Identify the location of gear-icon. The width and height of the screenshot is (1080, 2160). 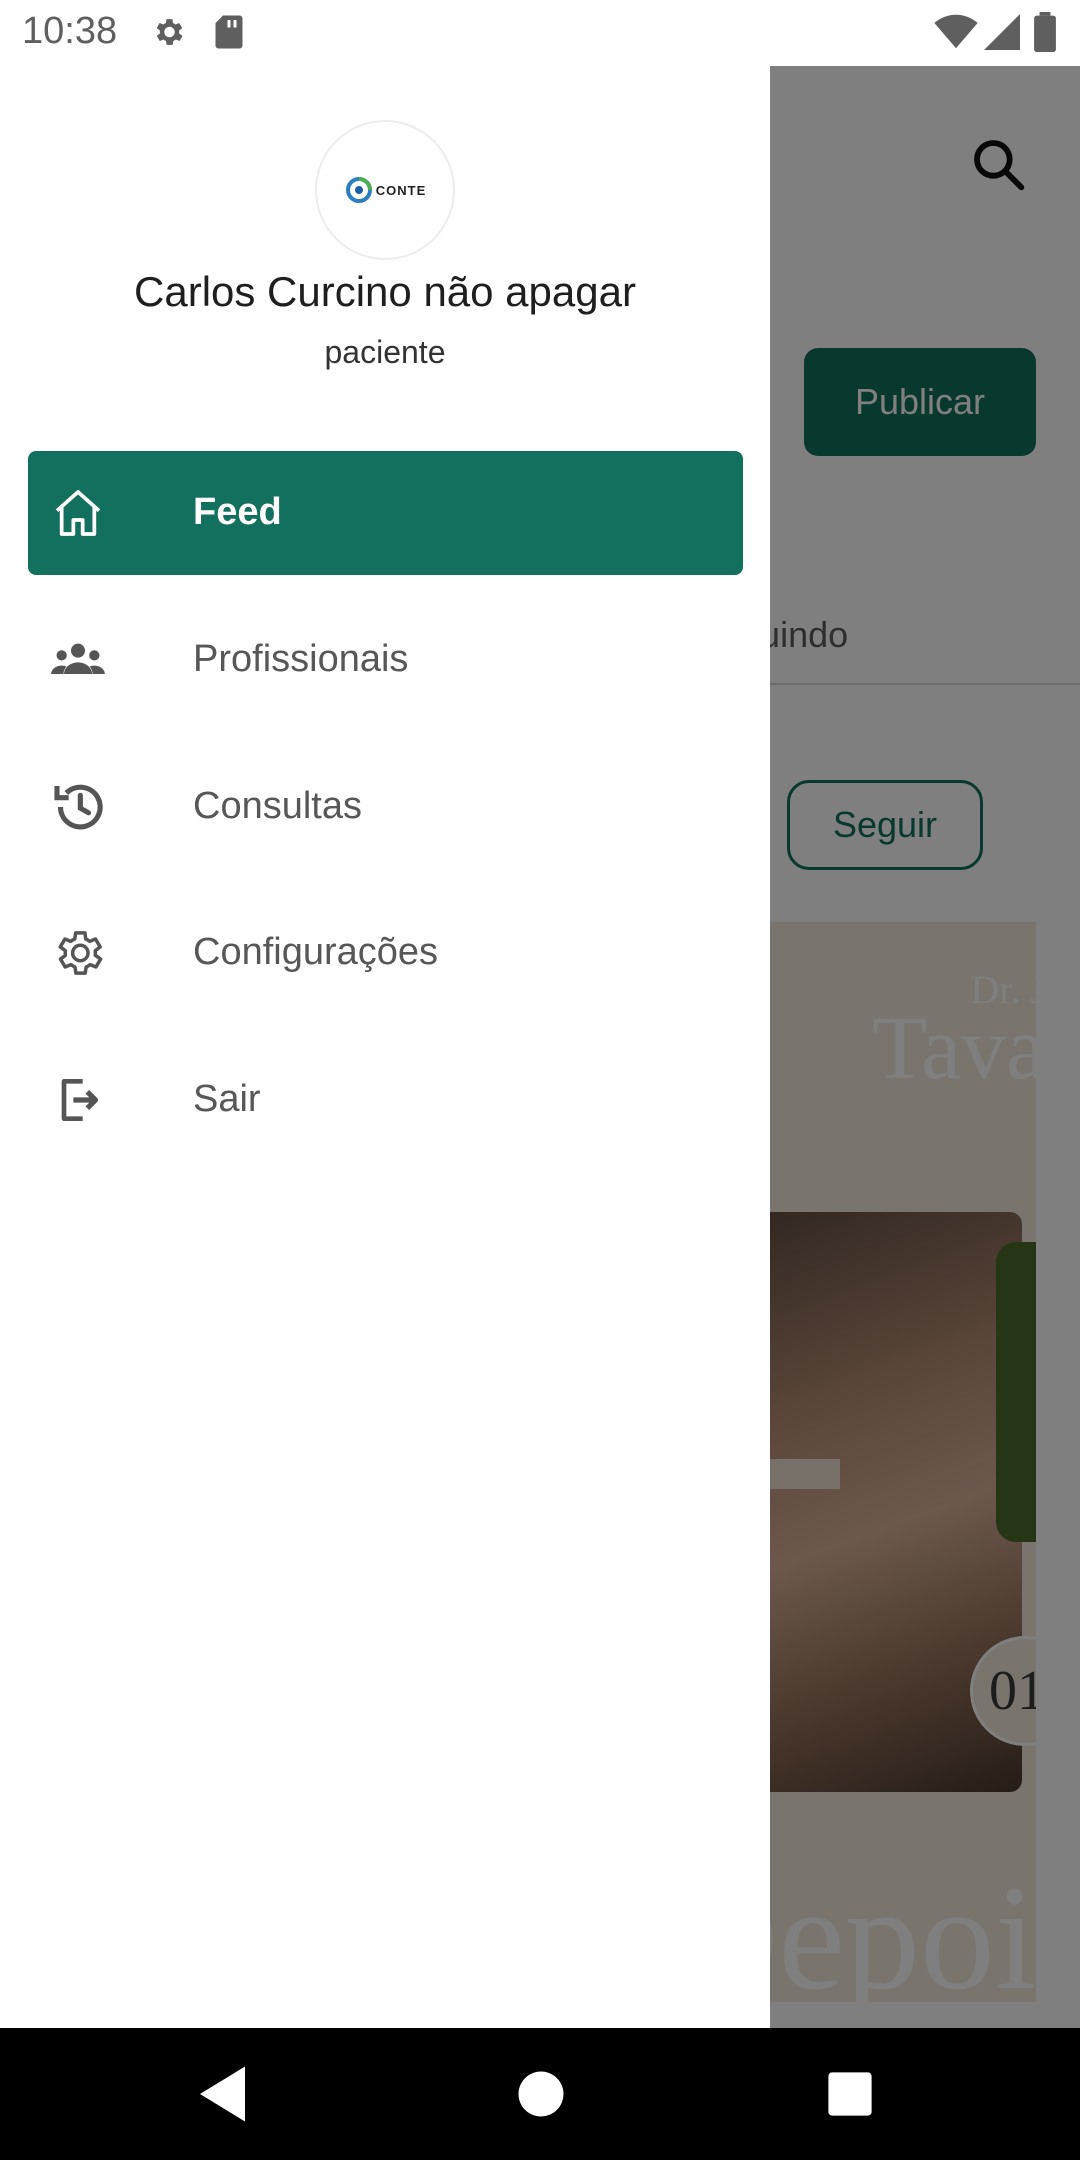
(78, 953).